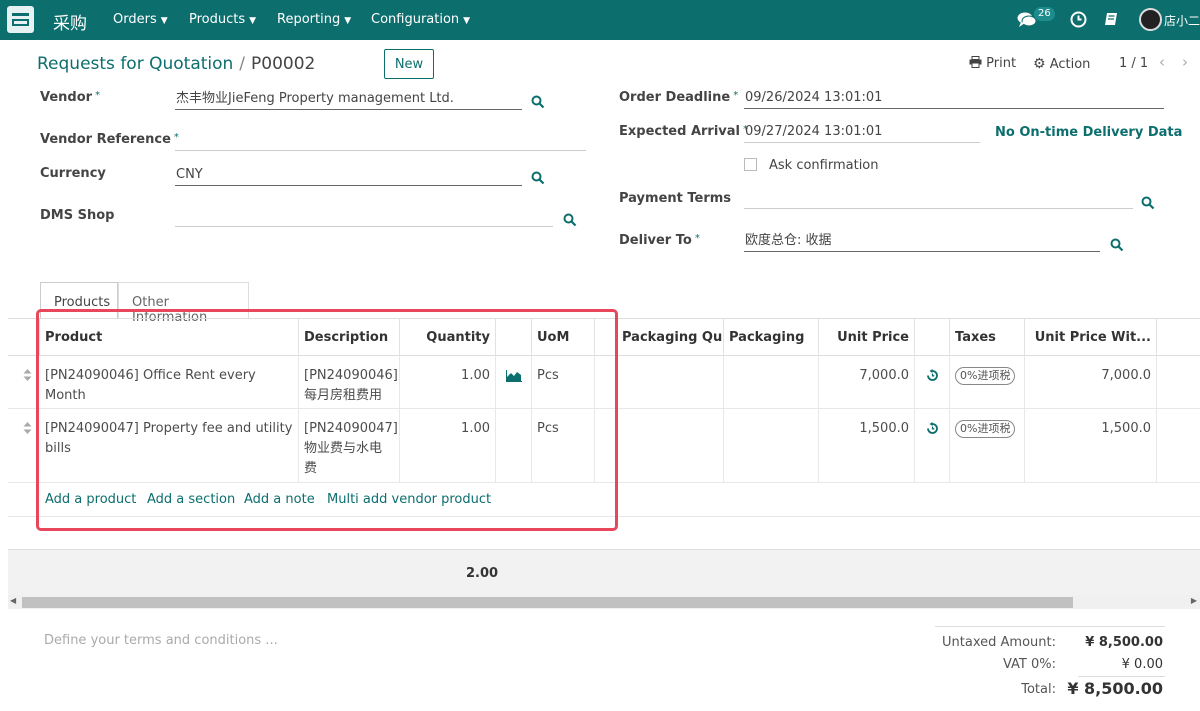 The image size is (1200, 711). I want to click on table-footer, so click(604, 572).